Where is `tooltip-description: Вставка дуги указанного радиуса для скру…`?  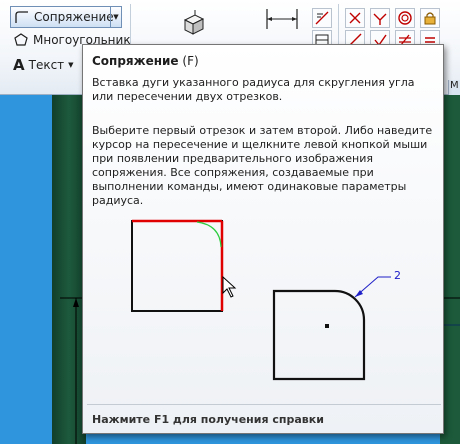 tooltip-description: Вставка дуги указанного радиуса для скру… is located at coordinates (253, 89).